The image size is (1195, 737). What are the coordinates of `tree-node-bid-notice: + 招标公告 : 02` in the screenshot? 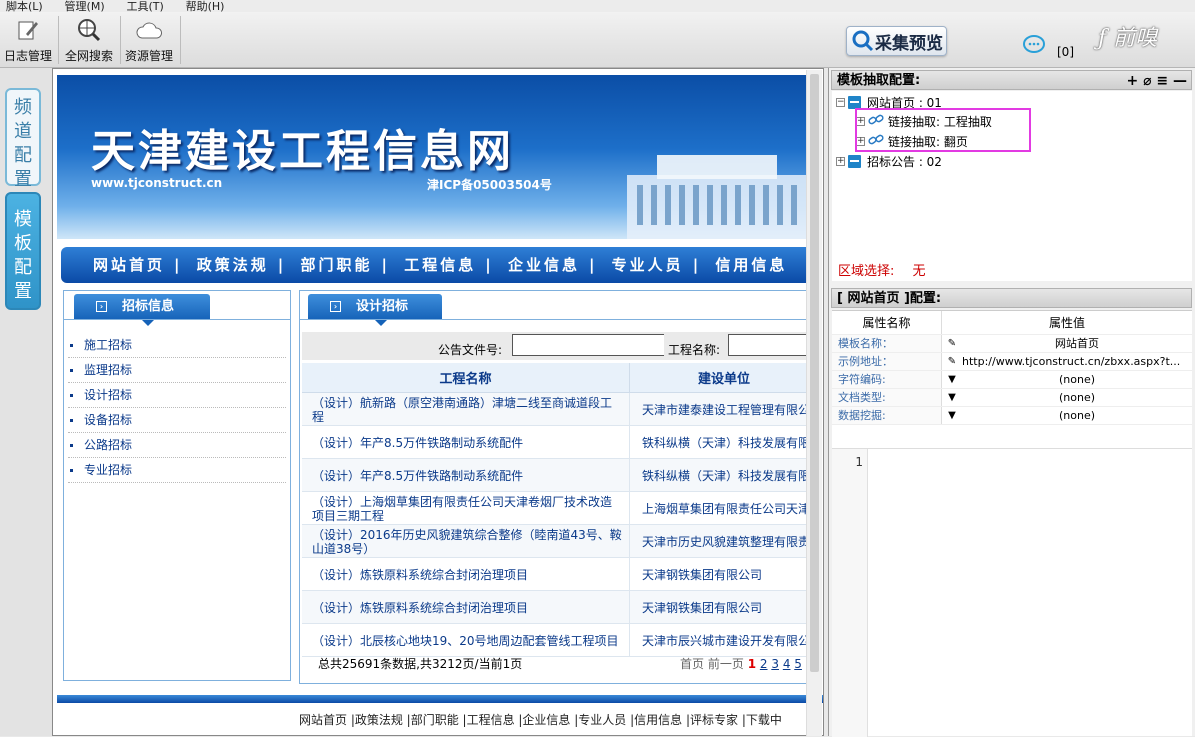 It's located at (889, 161).